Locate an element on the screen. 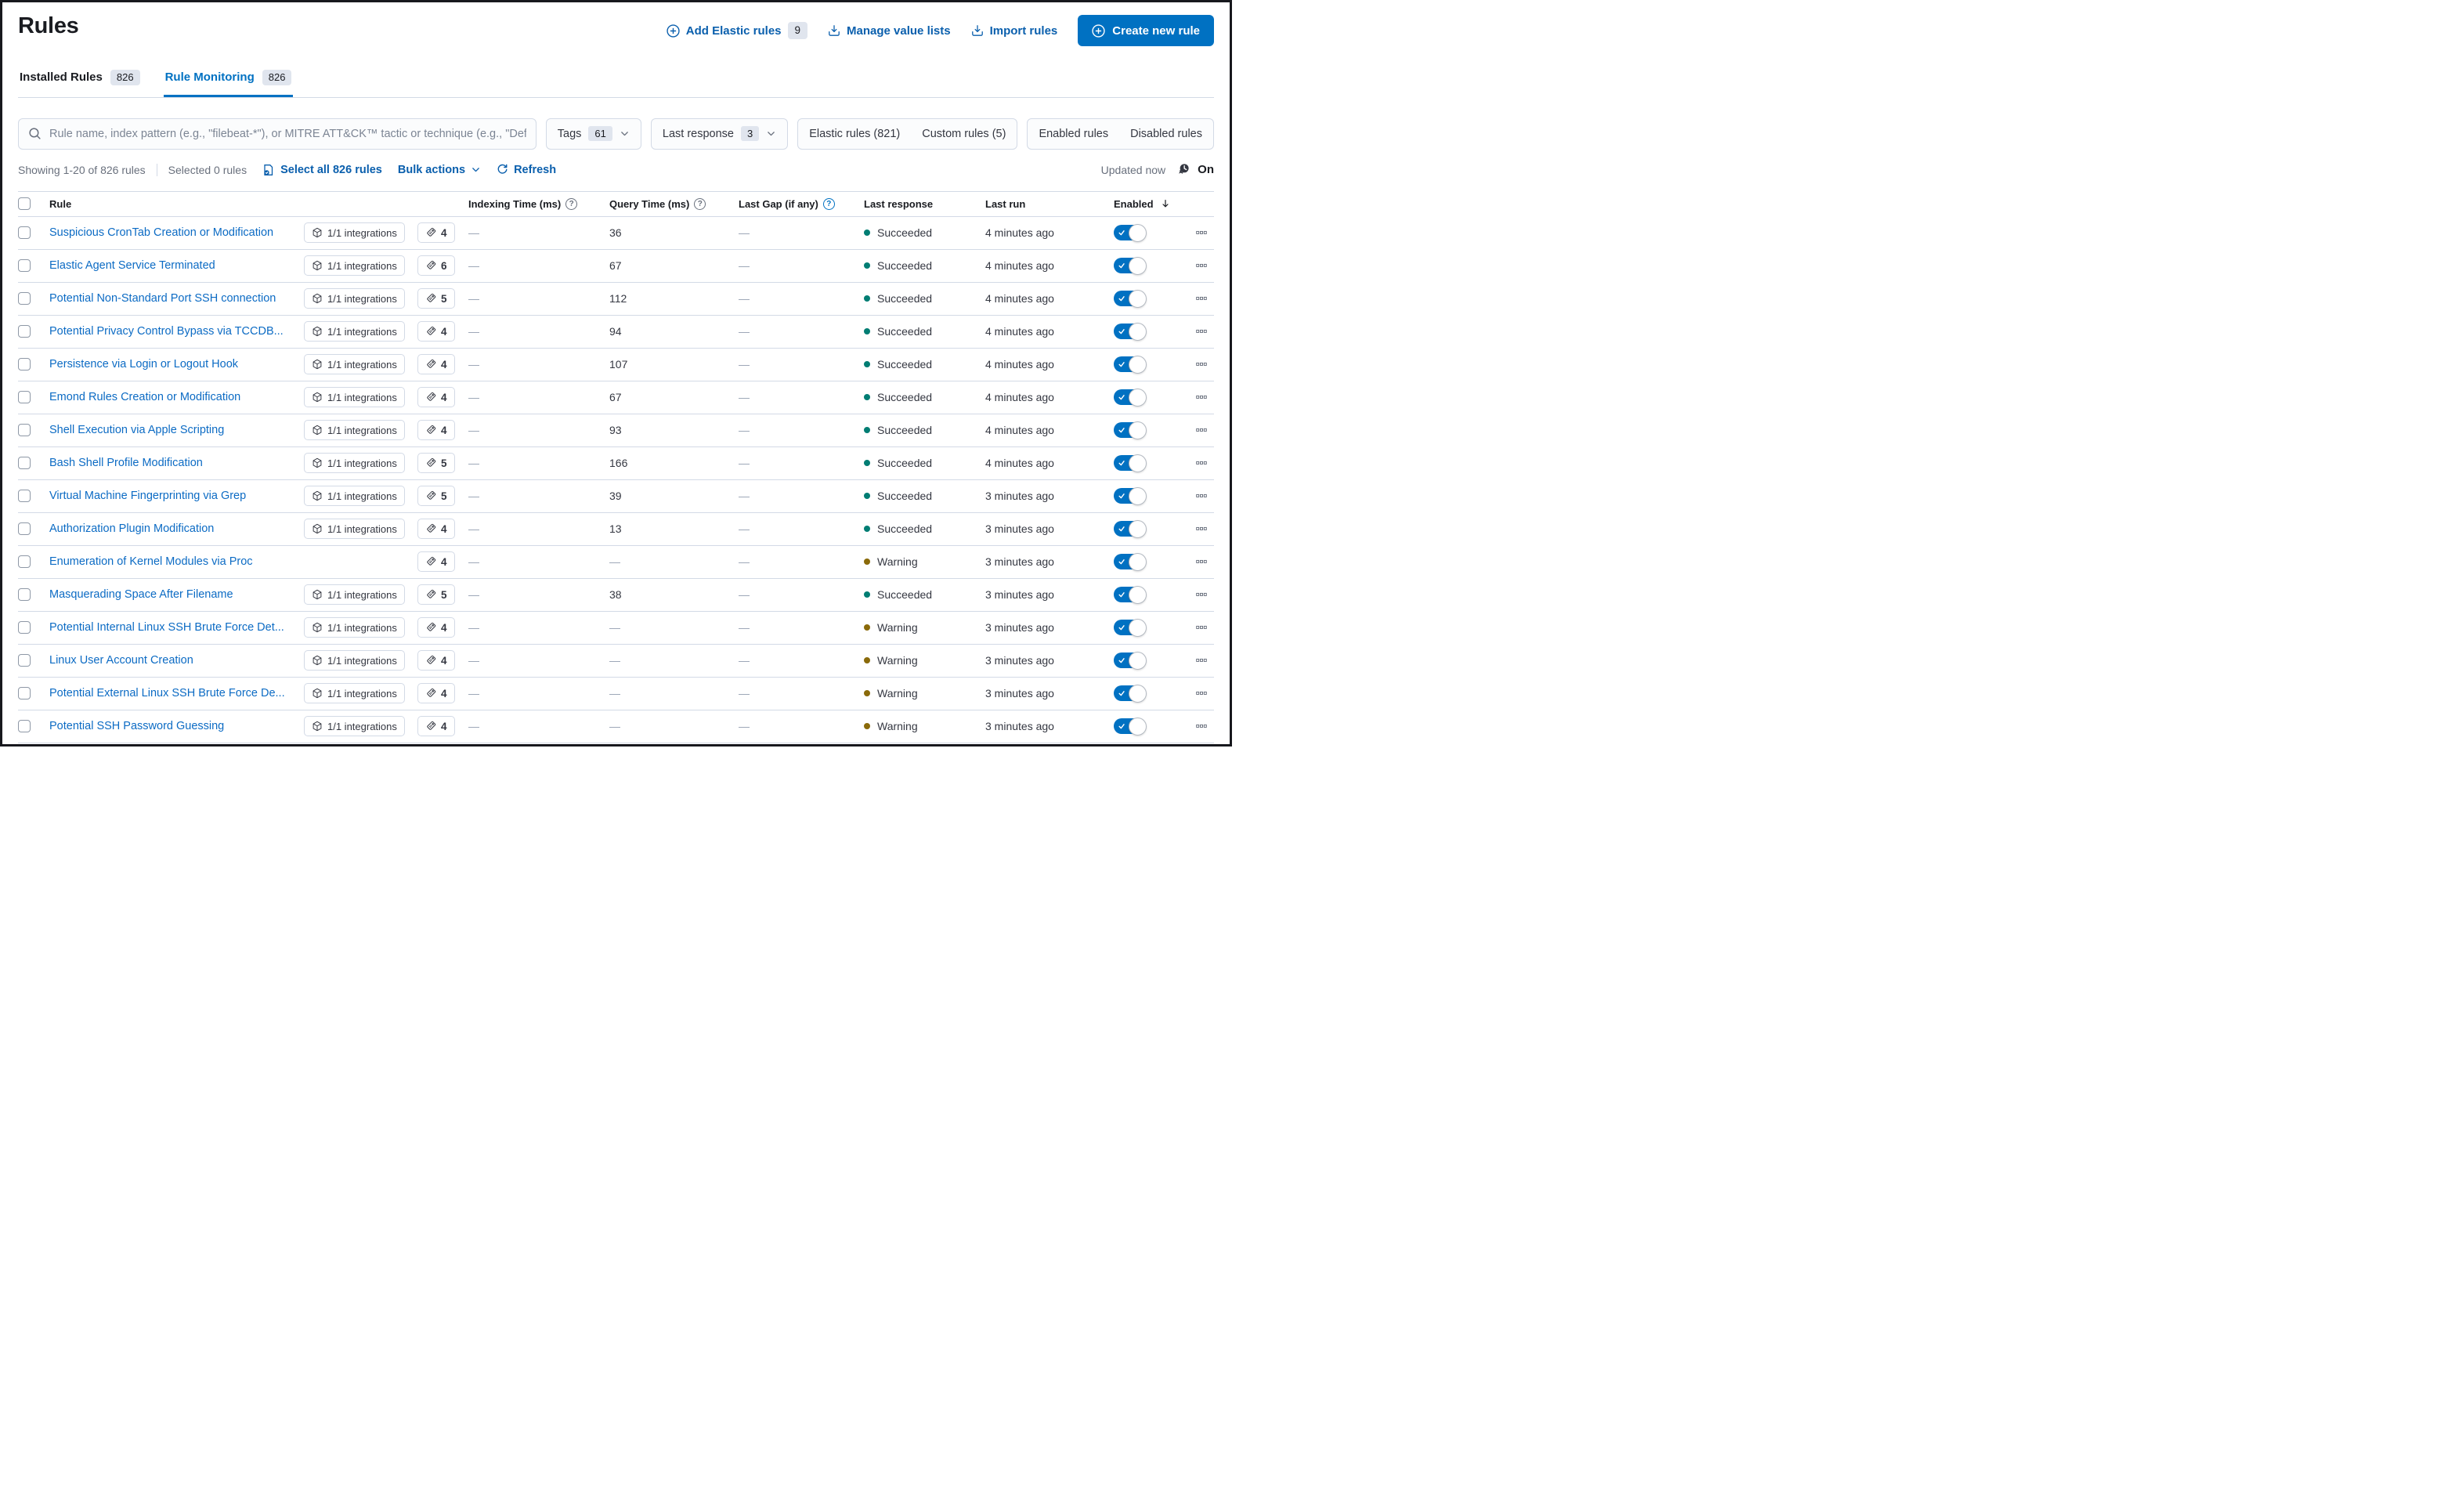 This screenshot has height=1493, width=2464. tab-installed-rules: Installed Rules 826 is located at coordinates (80, 83).